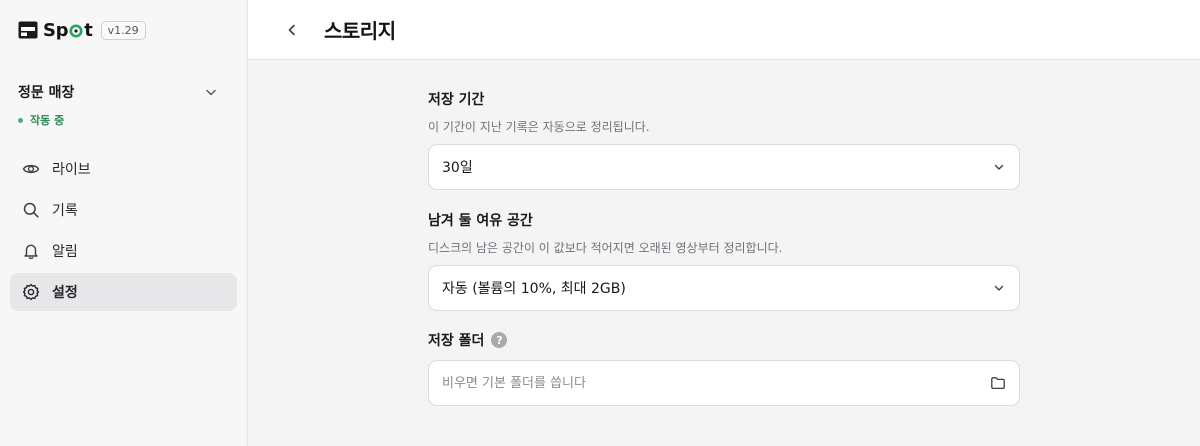  I want to click on brand-name: Sp t, so click(68, 30).